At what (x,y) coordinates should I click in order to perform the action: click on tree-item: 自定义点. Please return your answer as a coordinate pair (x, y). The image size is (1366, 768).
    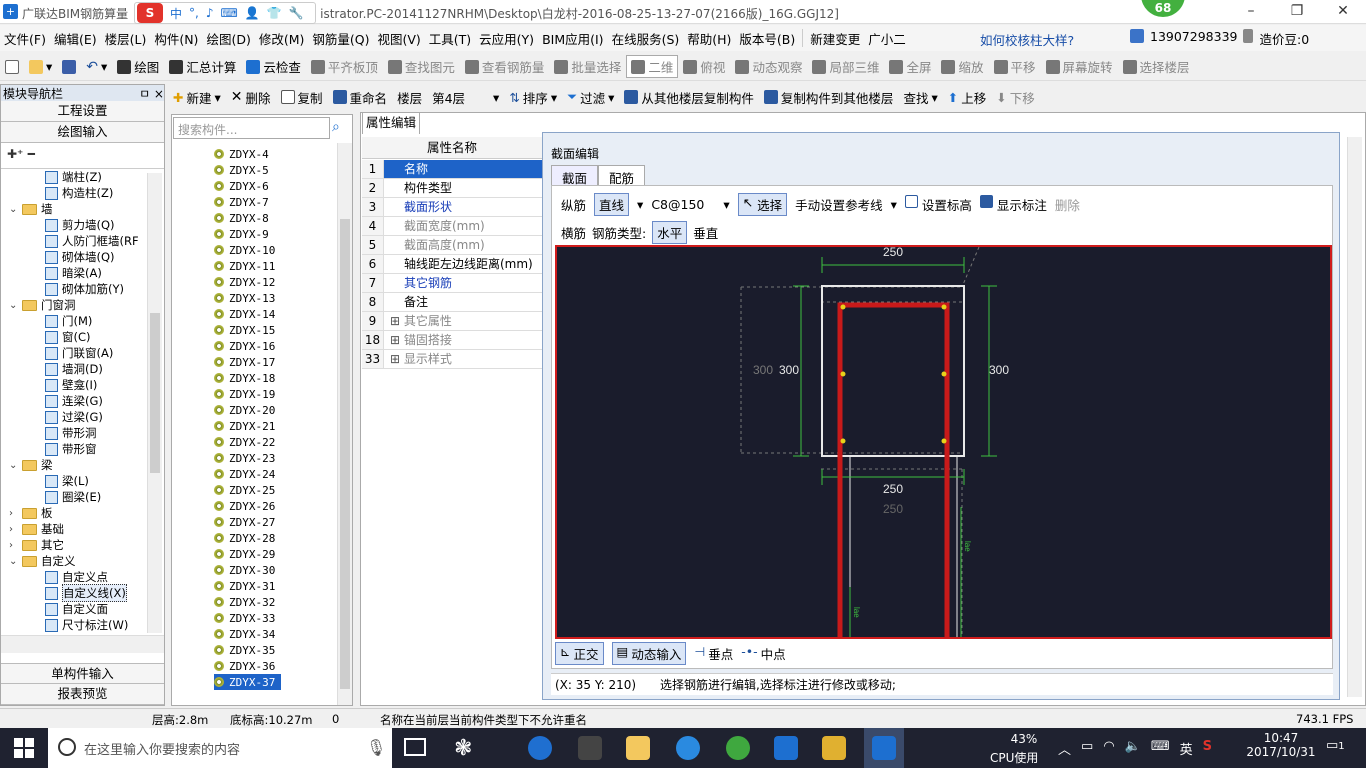
    Looking at the image, I should click on (76, 577).